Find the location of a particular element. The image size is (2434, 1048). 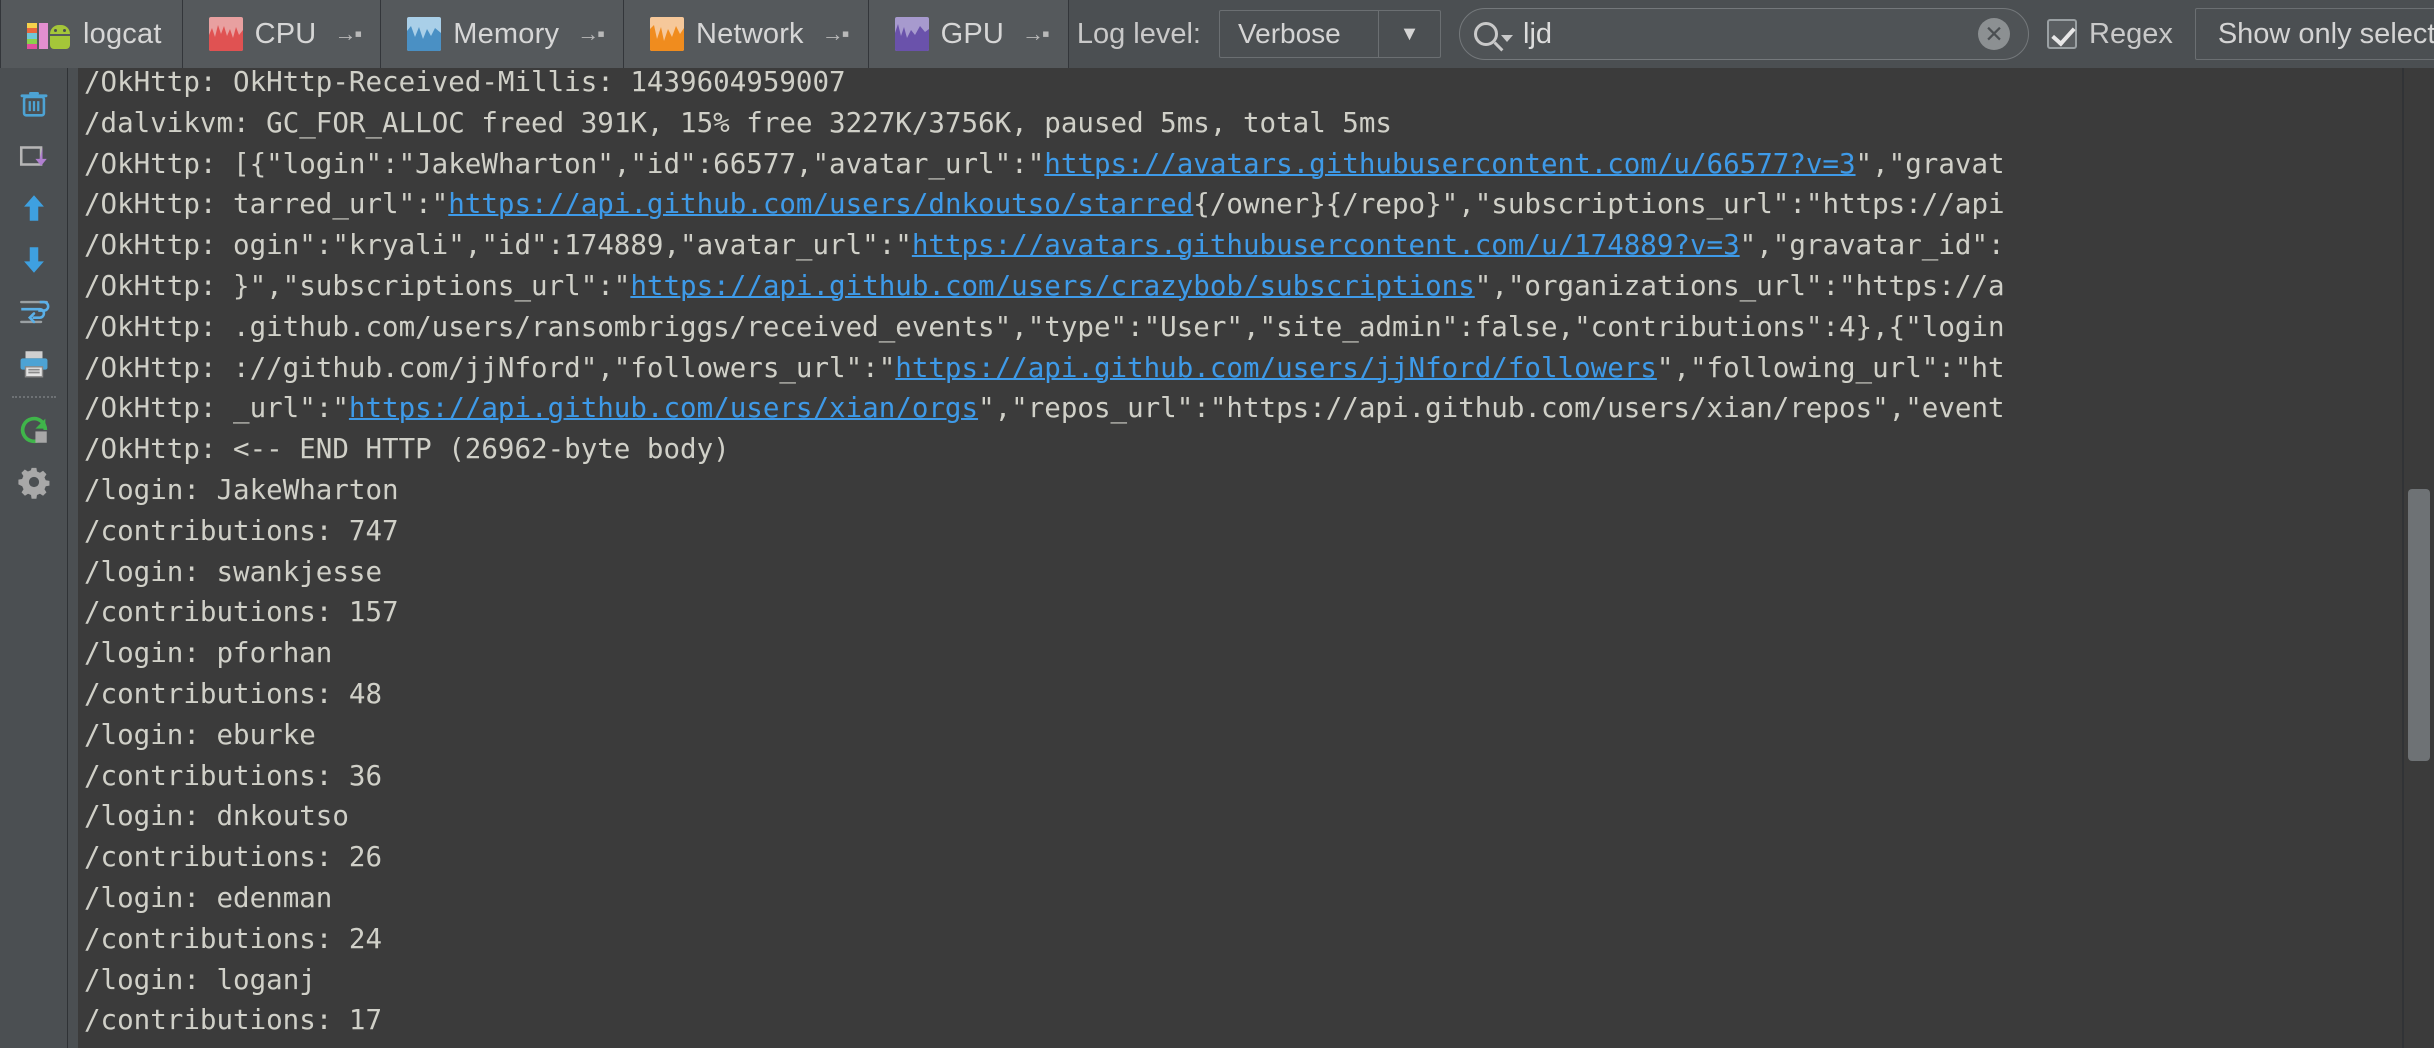

search-input: ljd ✕ is located at coordinates (1744, 34).